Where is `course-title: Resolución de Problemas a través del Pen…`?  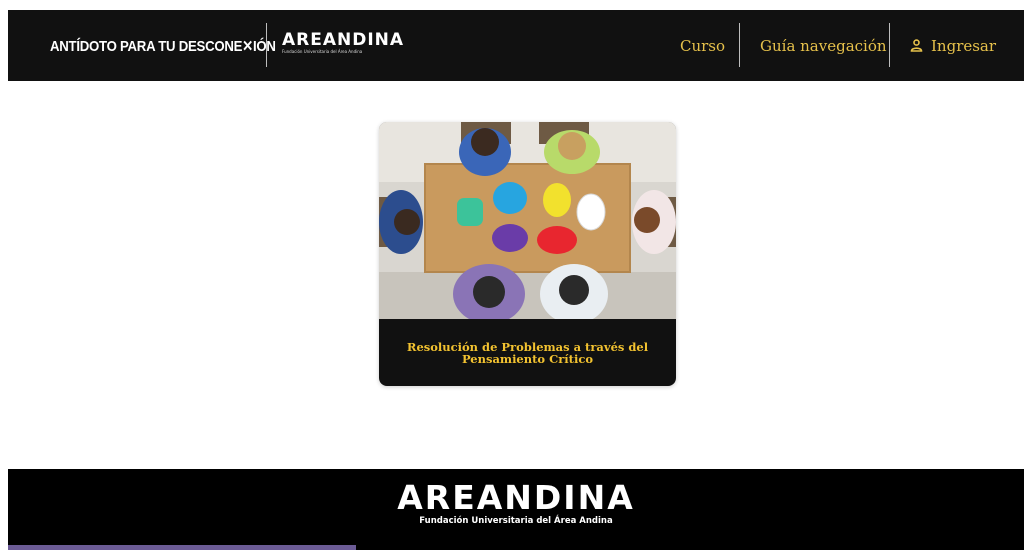 course-title: Resolución de Problemas a través del Pen… is located at coordinates (527, 352).